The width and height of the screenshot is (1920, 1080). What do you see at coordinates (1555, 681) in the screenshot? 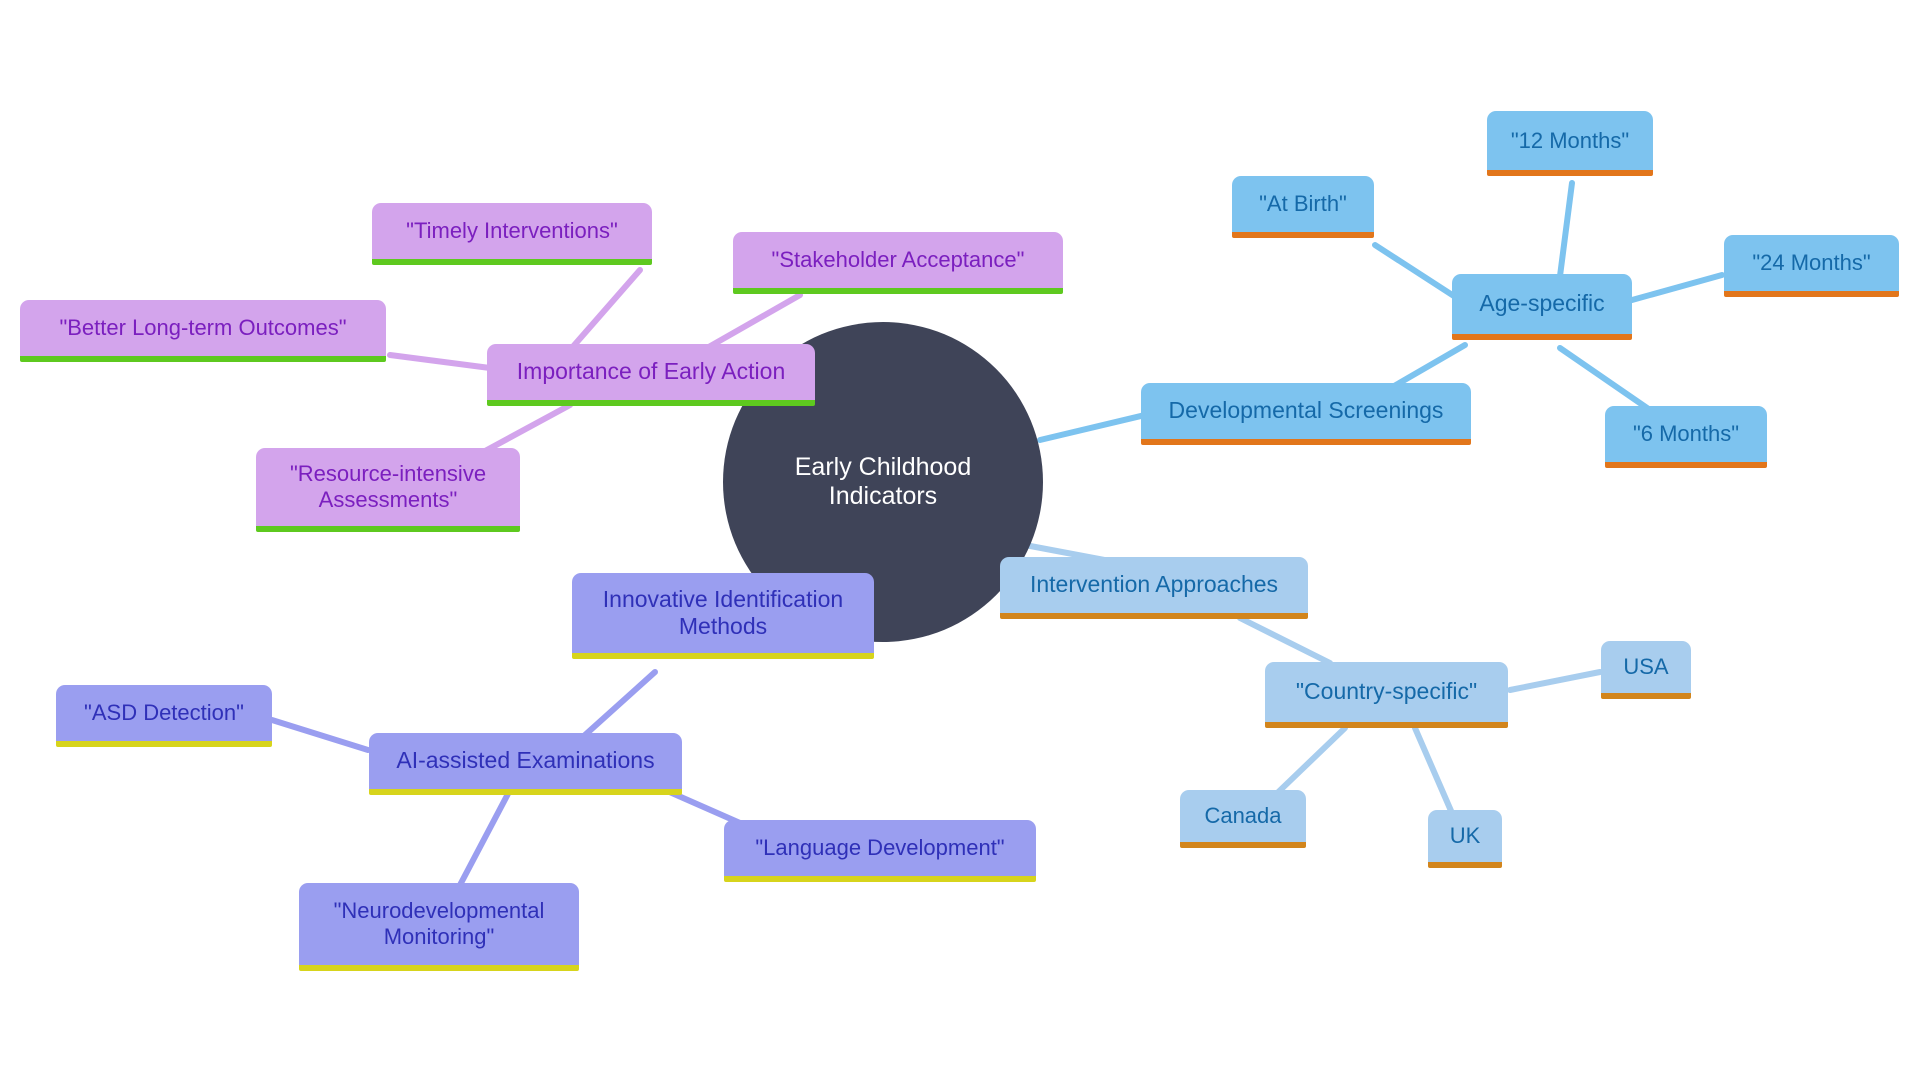
I see `edge-country-to-usa` at bounding box center [1555, 681].